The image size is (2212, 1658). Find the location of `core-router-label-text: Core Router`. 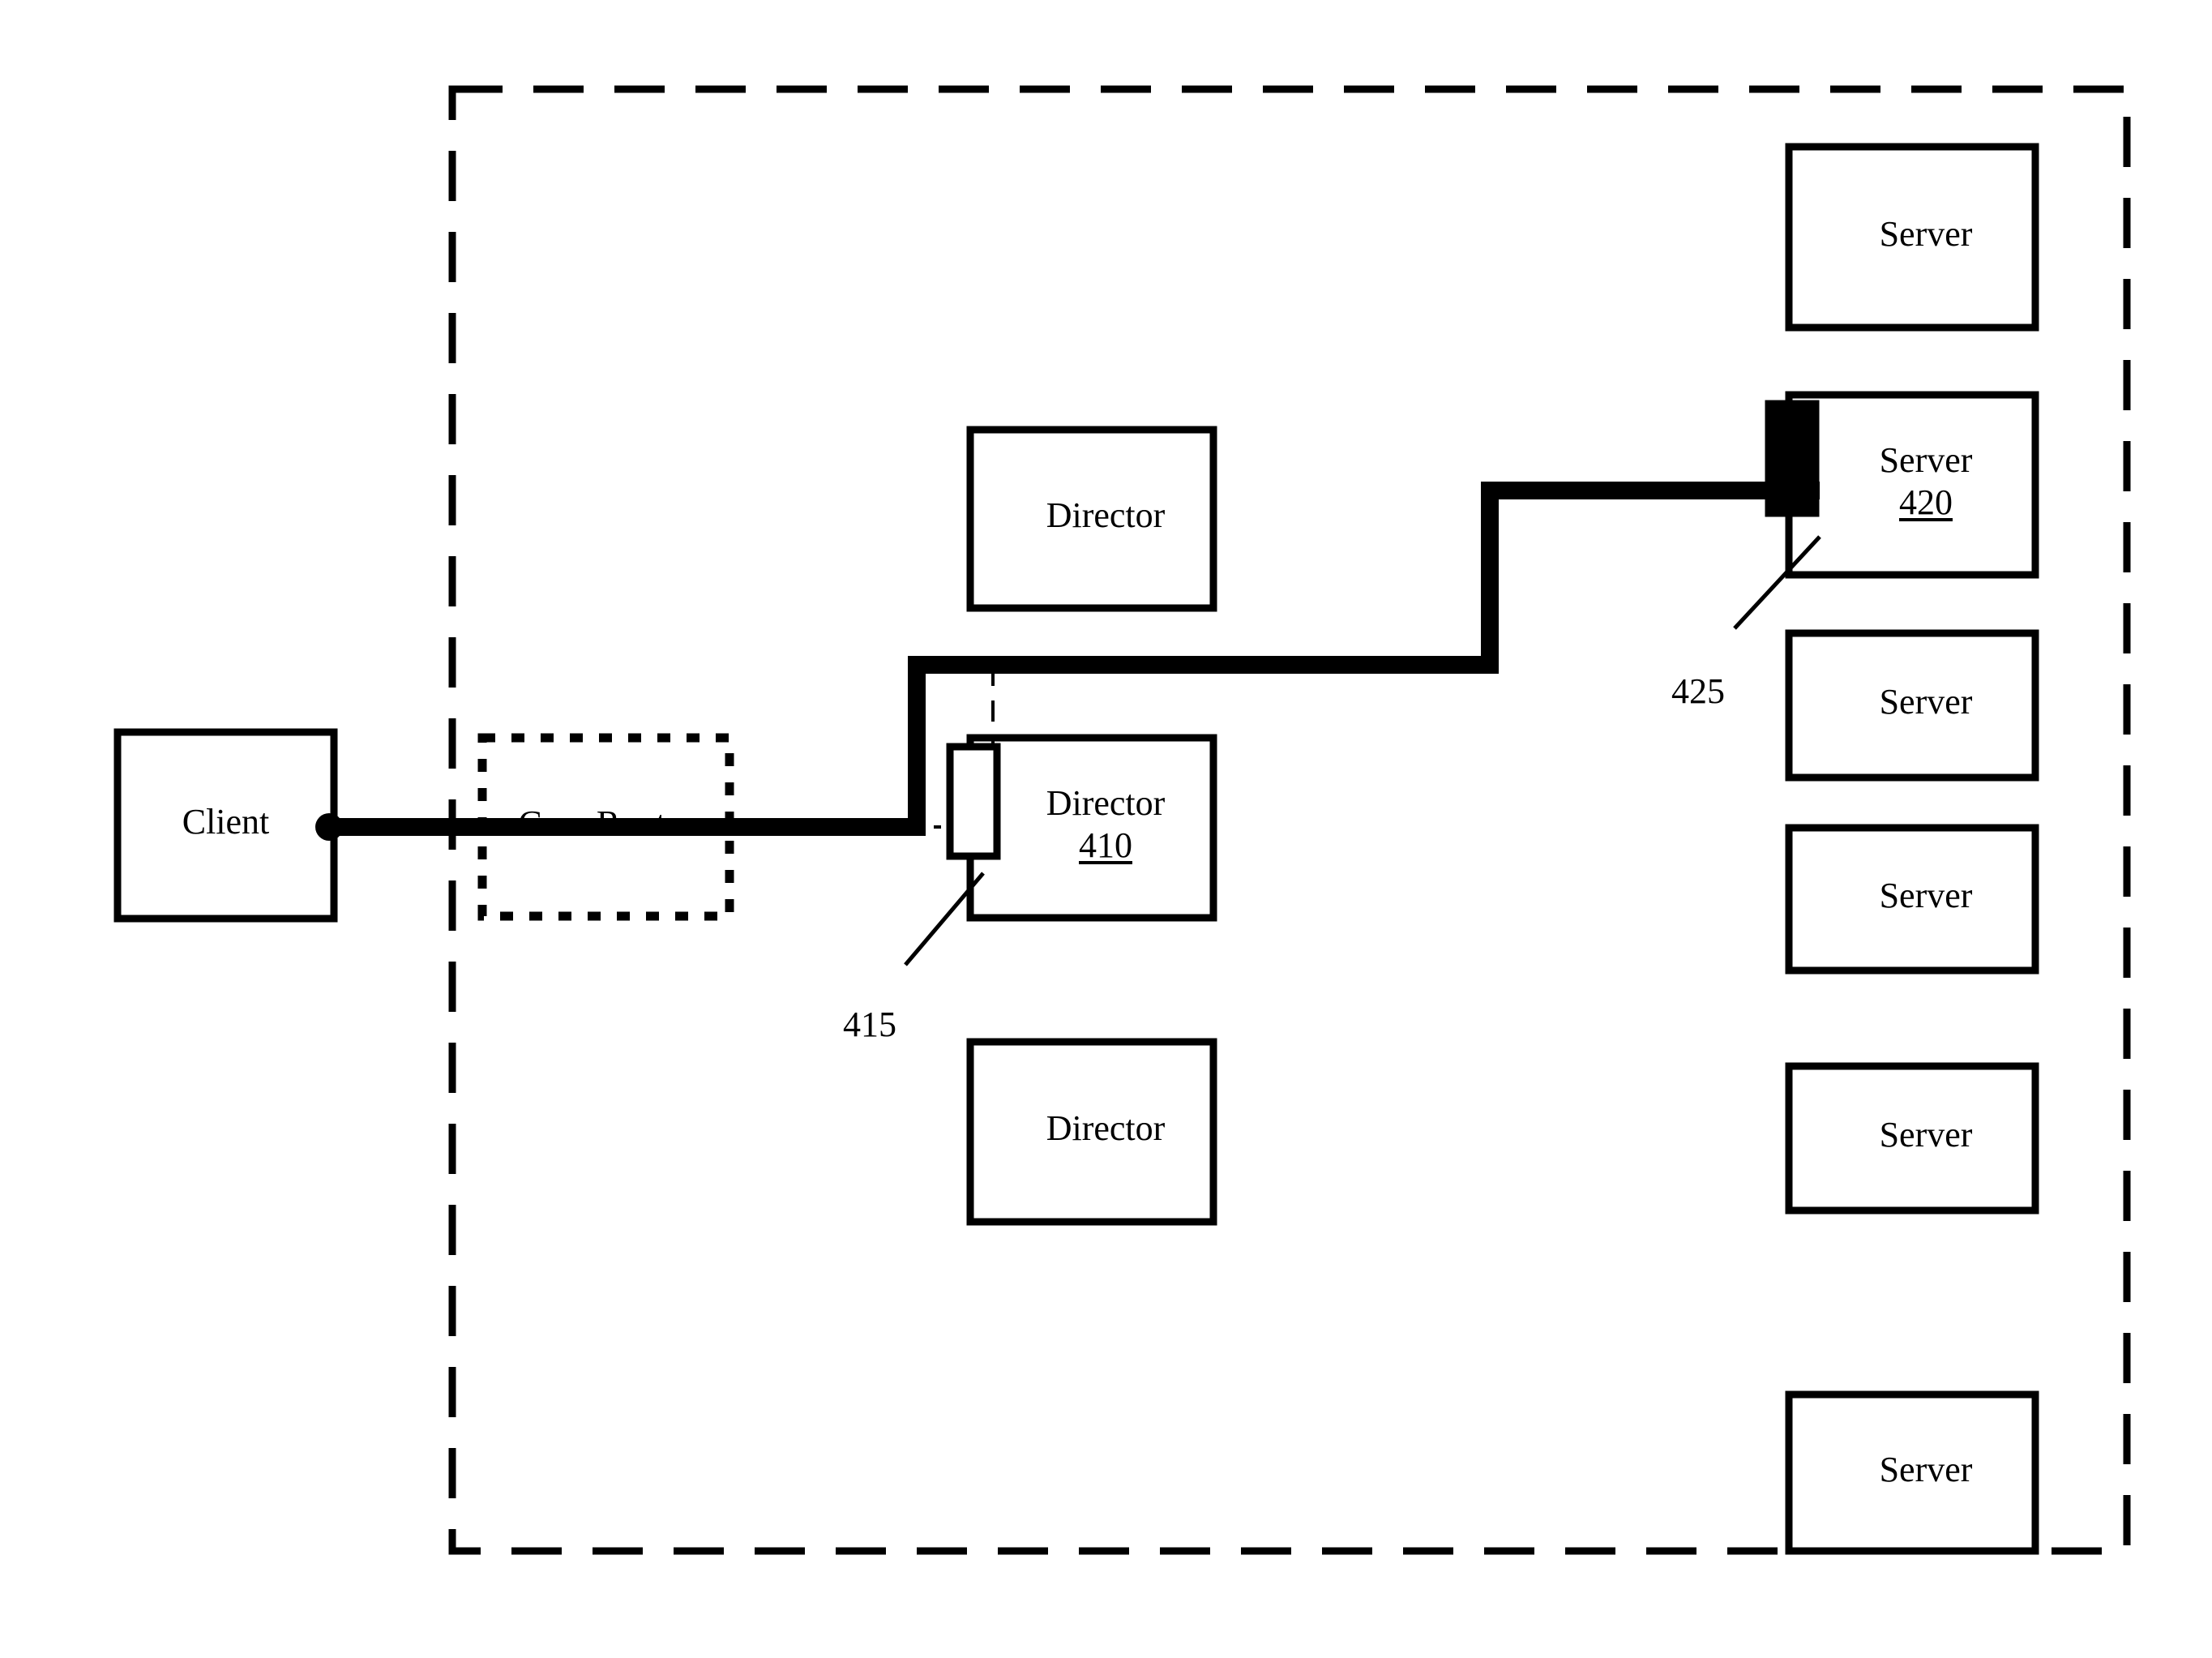

core-router-label-text: Core Router is located at coordinates (606, 823).